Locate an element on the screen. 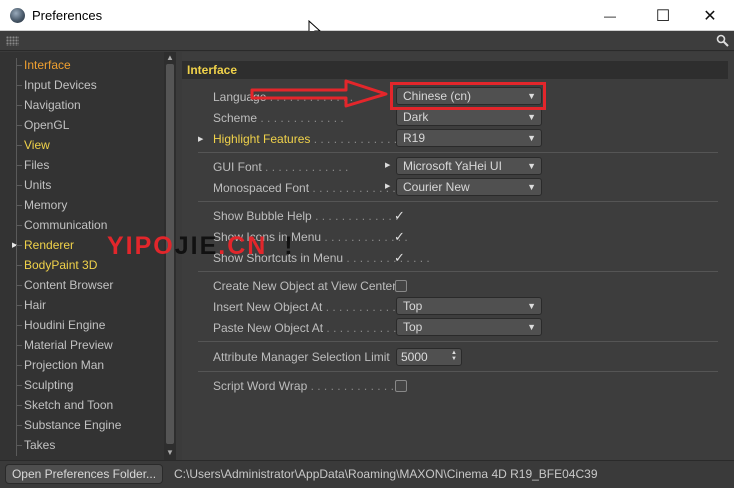 The image size is (734, 488). gui-font-label: GUI Font . . . . . . . . . . . . . is located at coordinates (281, 167).